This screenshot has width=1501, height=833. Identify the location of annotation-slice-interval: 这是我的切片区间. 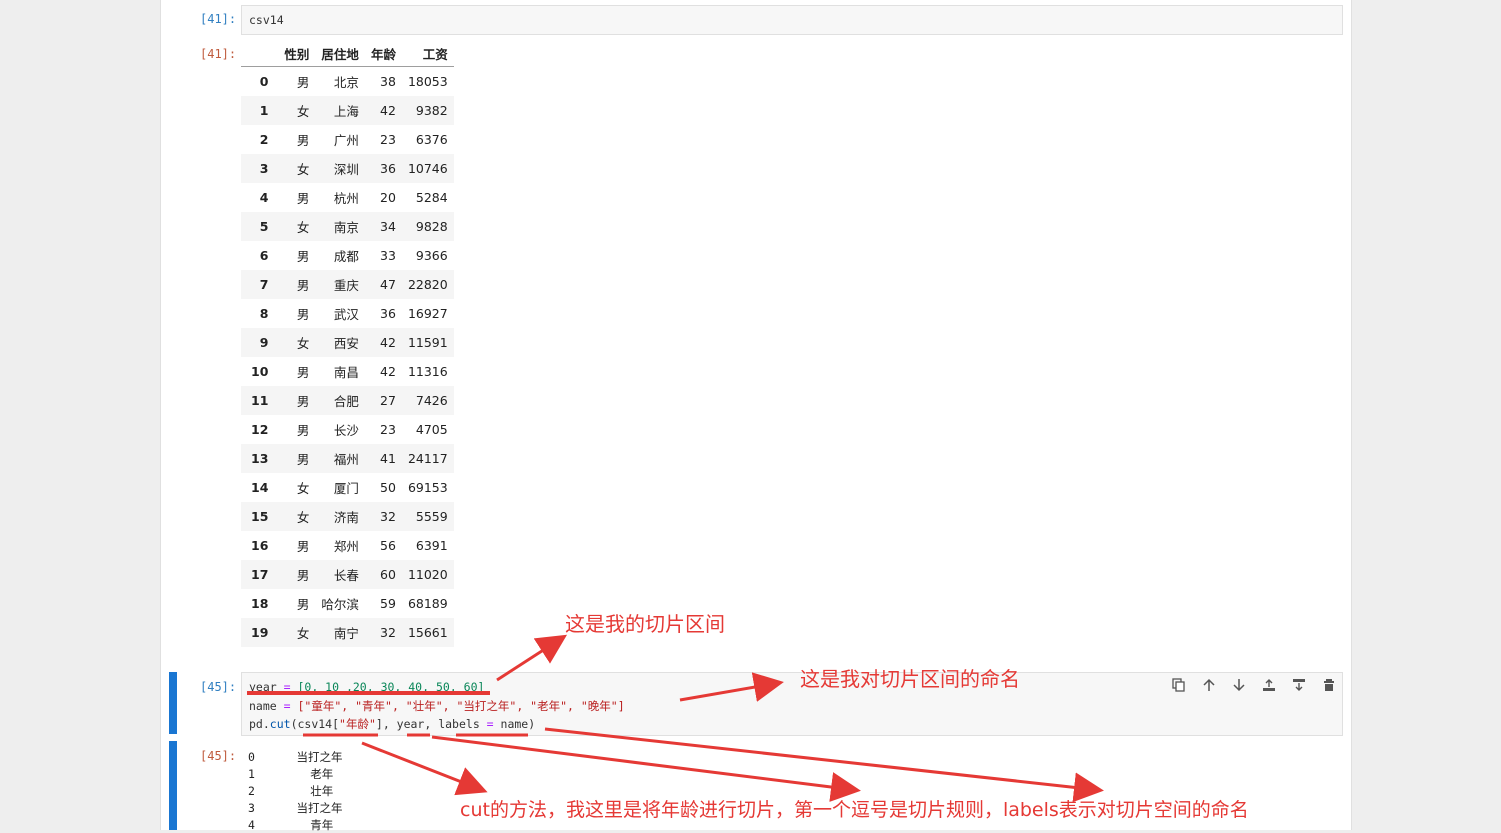
(645, 624).